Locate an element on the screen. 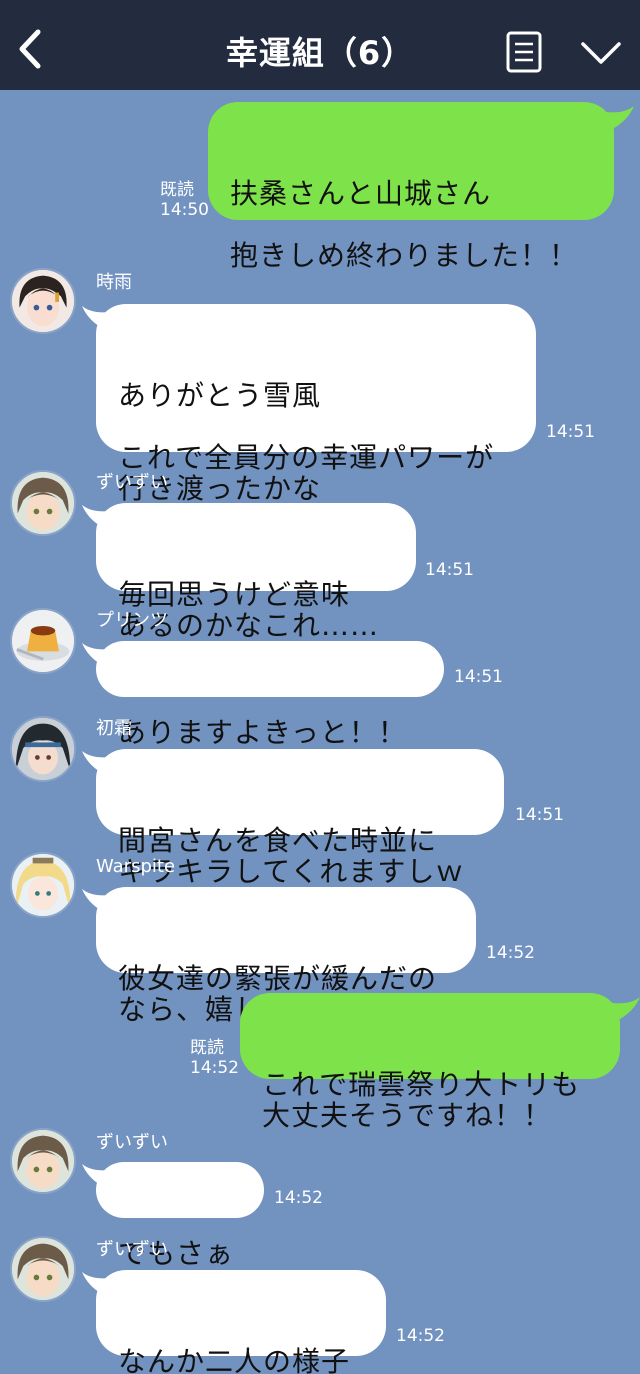 This screenshot has height=1374, width=640. avatar-shigure is located at coordinates (43, 301).